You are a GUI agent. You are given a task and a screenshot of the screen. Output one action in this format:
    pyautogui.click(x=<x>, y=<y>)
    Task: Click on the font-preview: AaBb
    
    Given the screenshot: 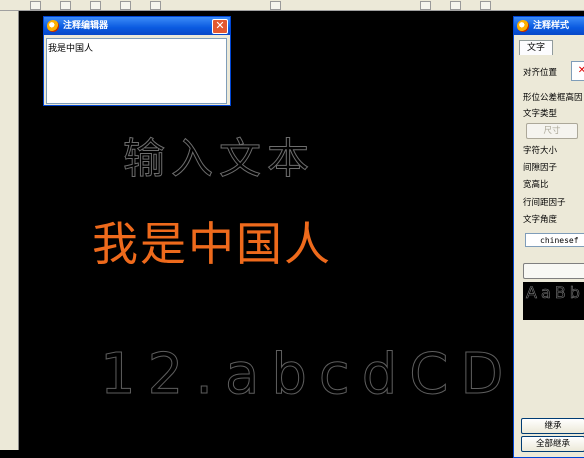 What is the action you would take?
    pyautogui.click(x=553, y=301)
    